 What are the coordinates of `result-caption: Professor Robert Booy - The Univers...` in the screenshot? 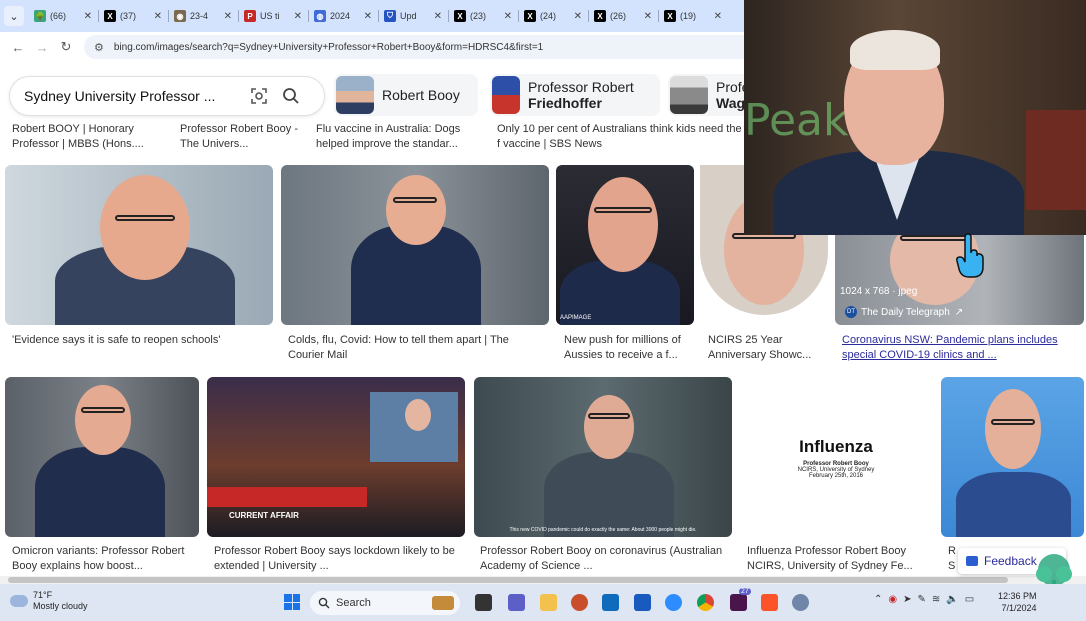 It's located at (240, 138).